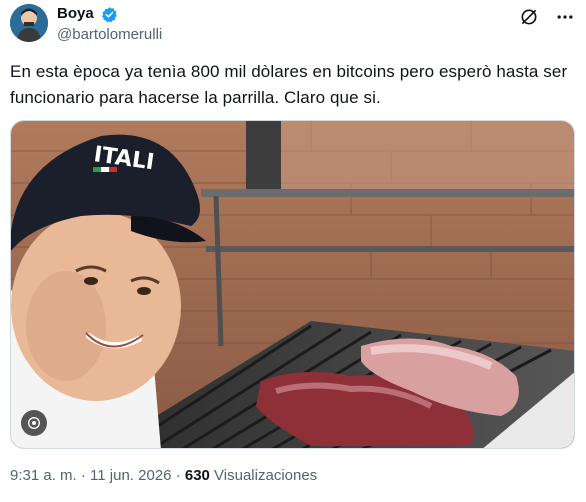 This screenshot has width=586, height=502. Describe the element at coordinates (34, 423) in the screenshot. I see `alt-text-icon` at that location.